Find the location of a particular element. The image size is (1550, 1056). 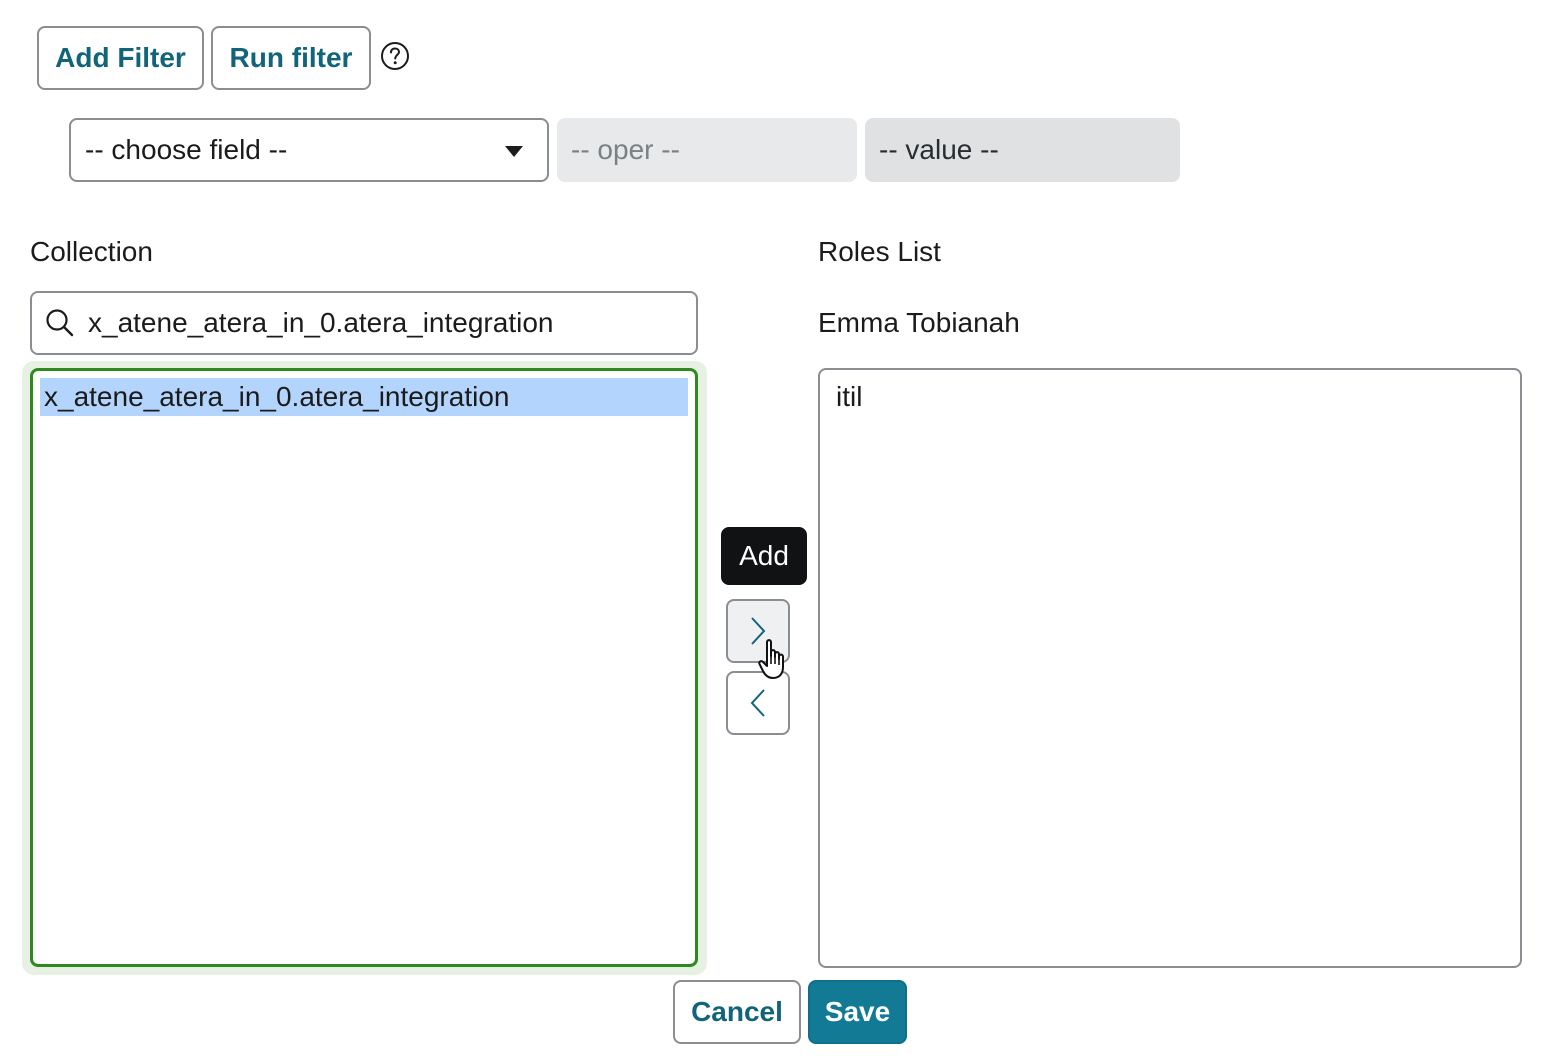

value-field: -- value -- is located at coordinates (1022, 150).